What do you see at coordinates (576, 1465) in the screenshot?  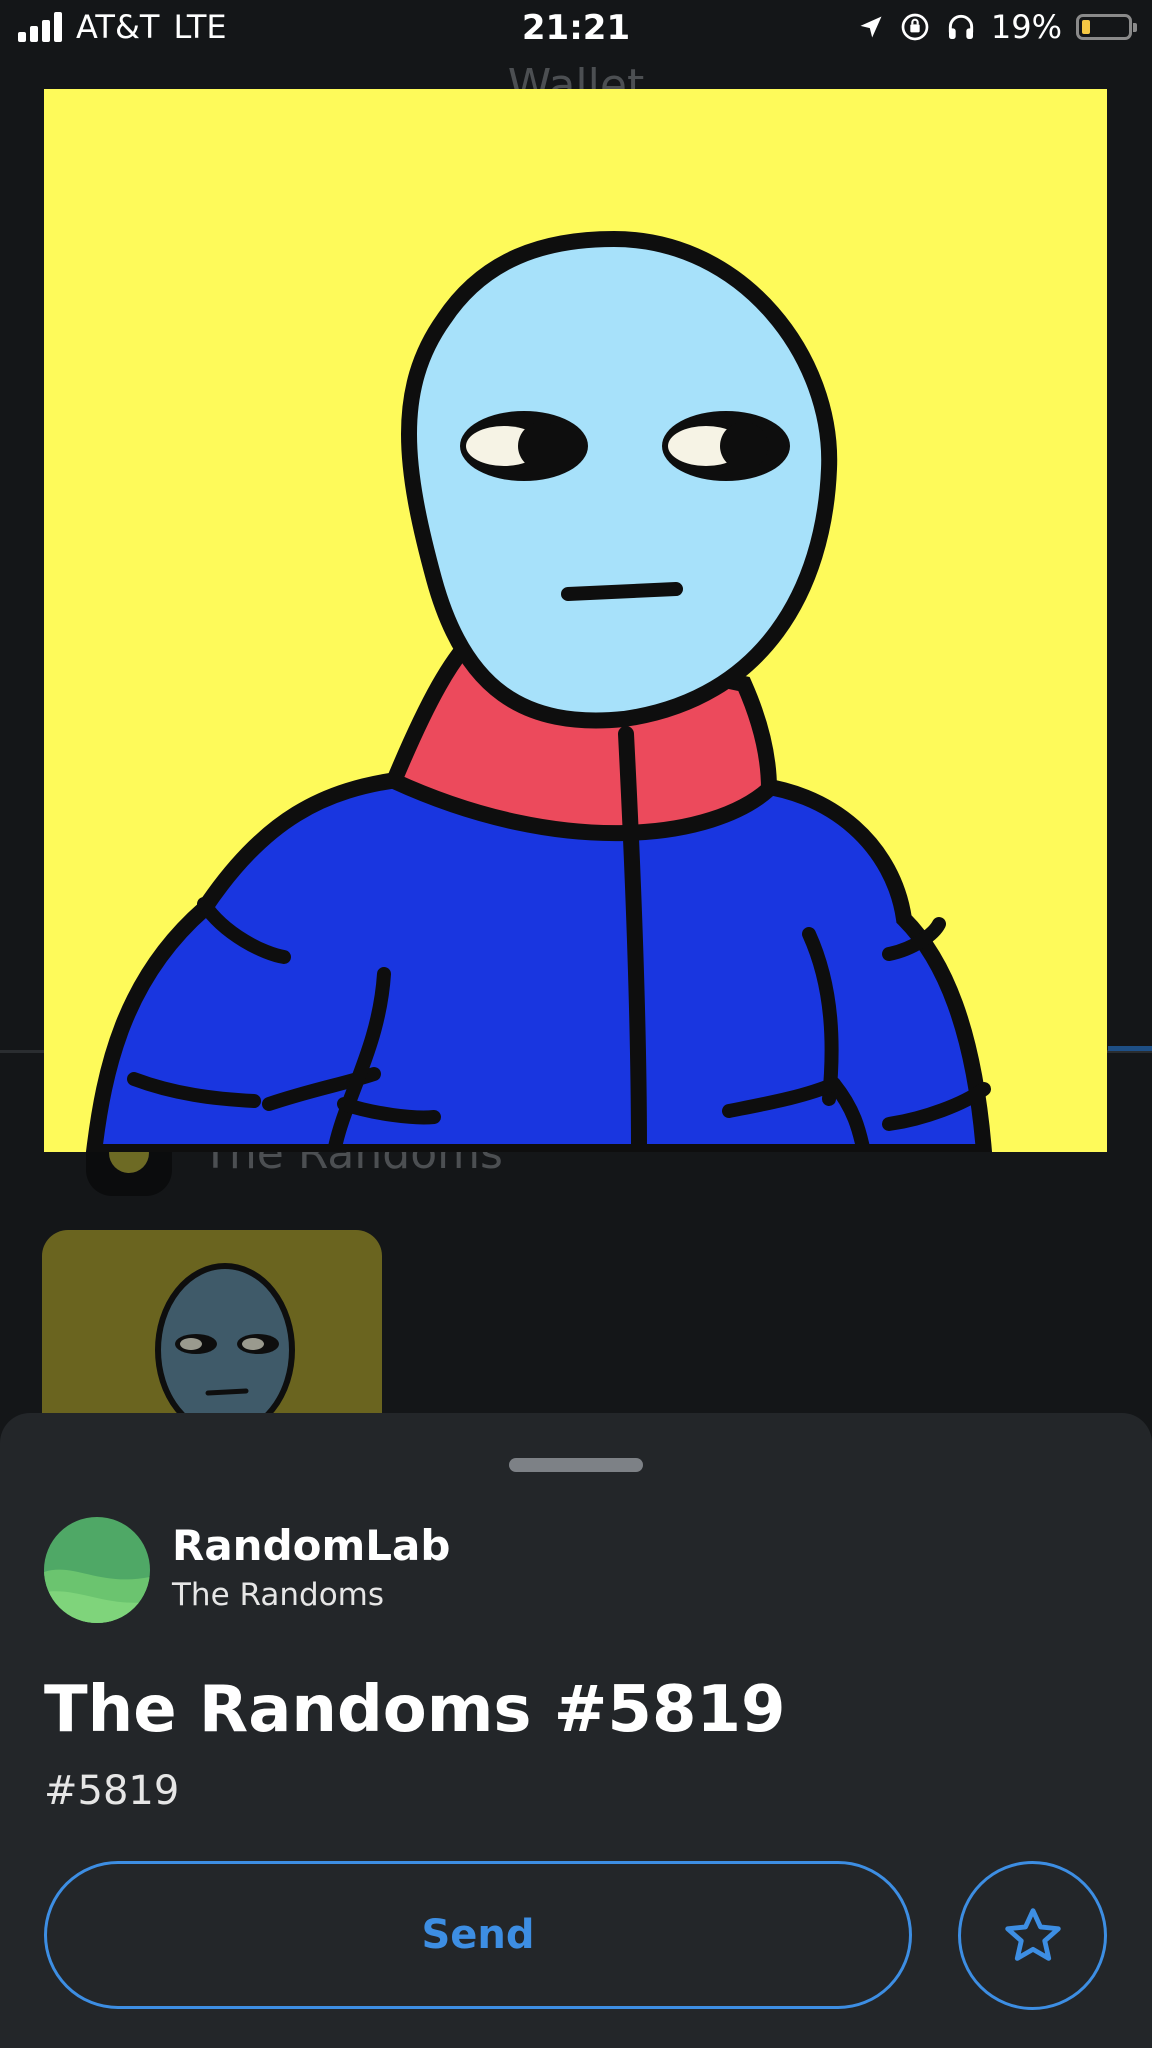 I see `sheet-drag-handle` at bounding box center [576, 1465].